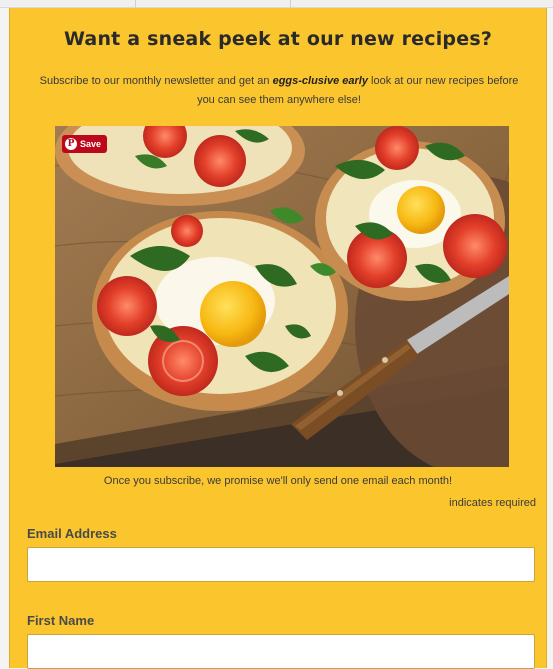  What do you see at coordinates (281, 564) in the screenshot?
I see `email-address-input` at bounding box center [281, 564].